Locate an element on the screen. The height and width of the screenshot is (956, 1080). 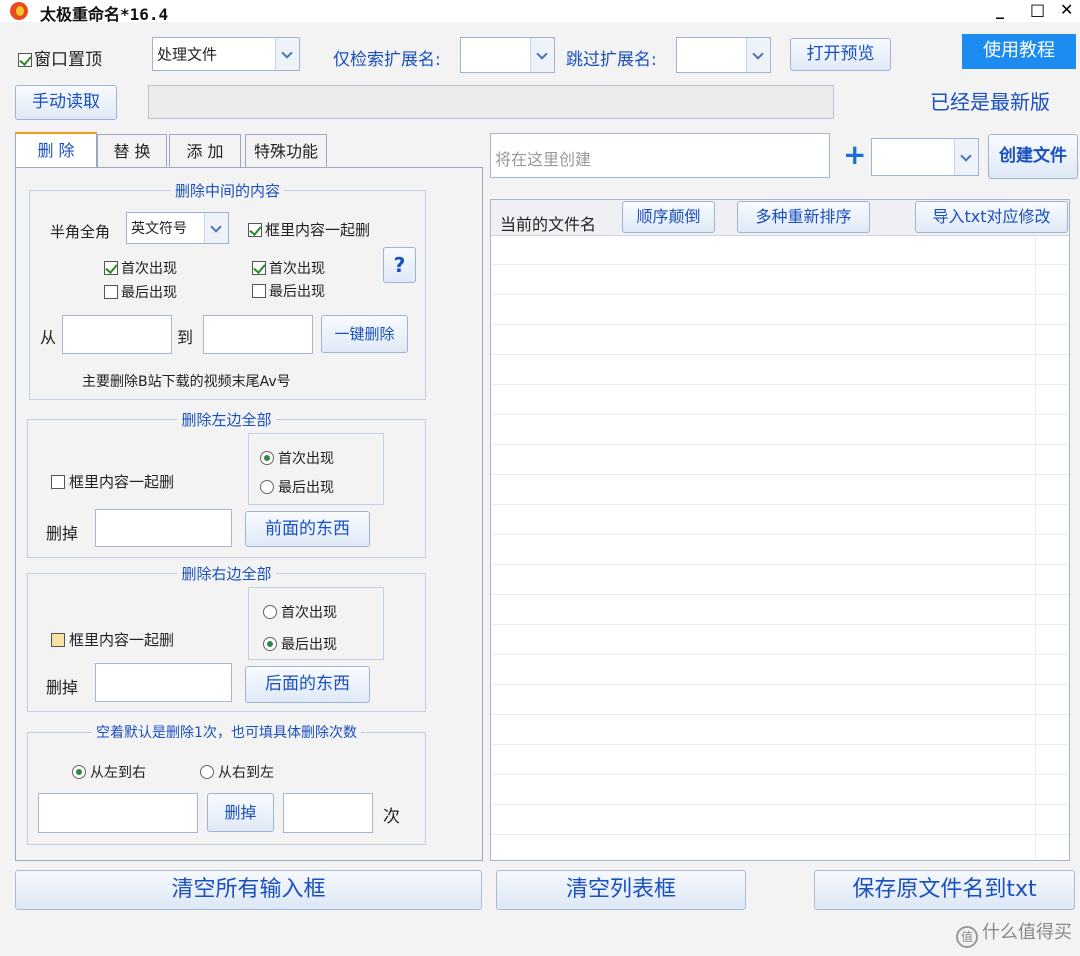
path-field is located at coordinates (491, 102).